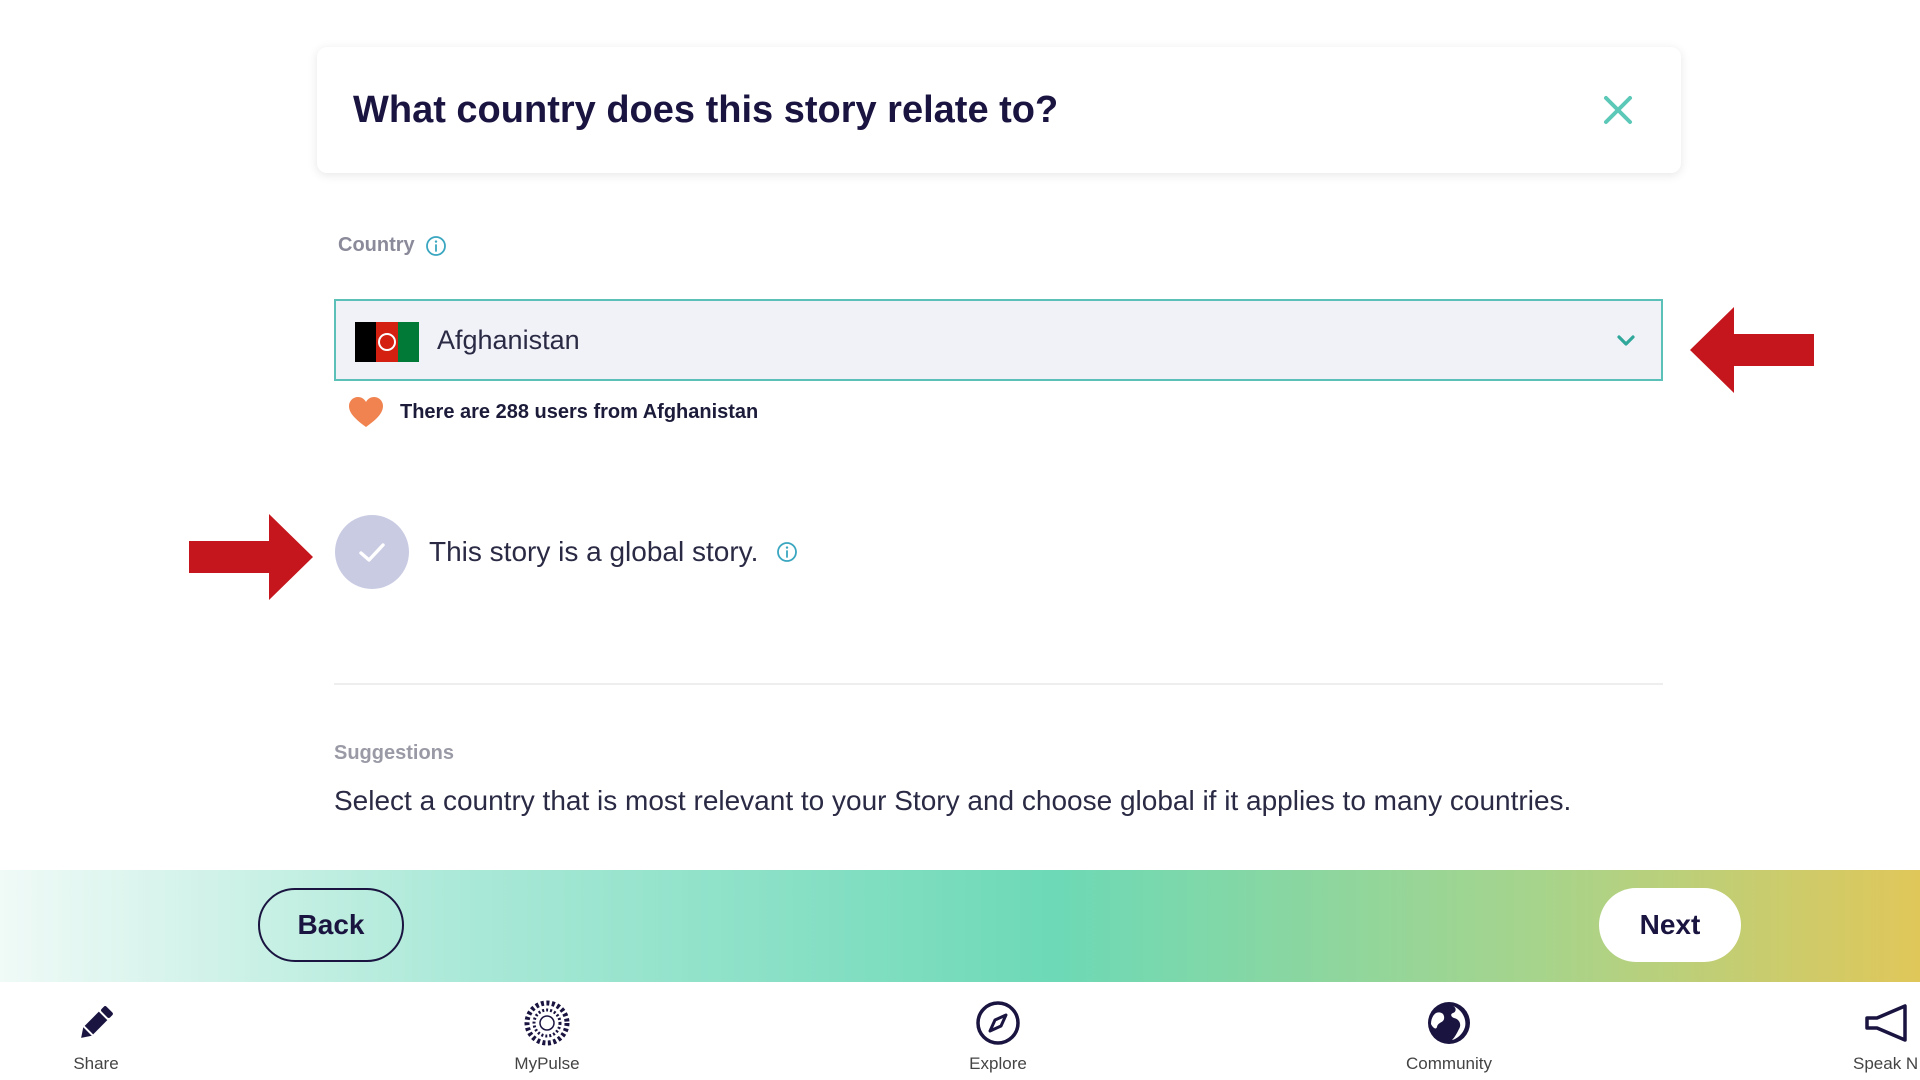 The height and width of the screenshot is (1080, 1920). I want to click on nav-label-speak: Speak N, so click(1886, 1063).